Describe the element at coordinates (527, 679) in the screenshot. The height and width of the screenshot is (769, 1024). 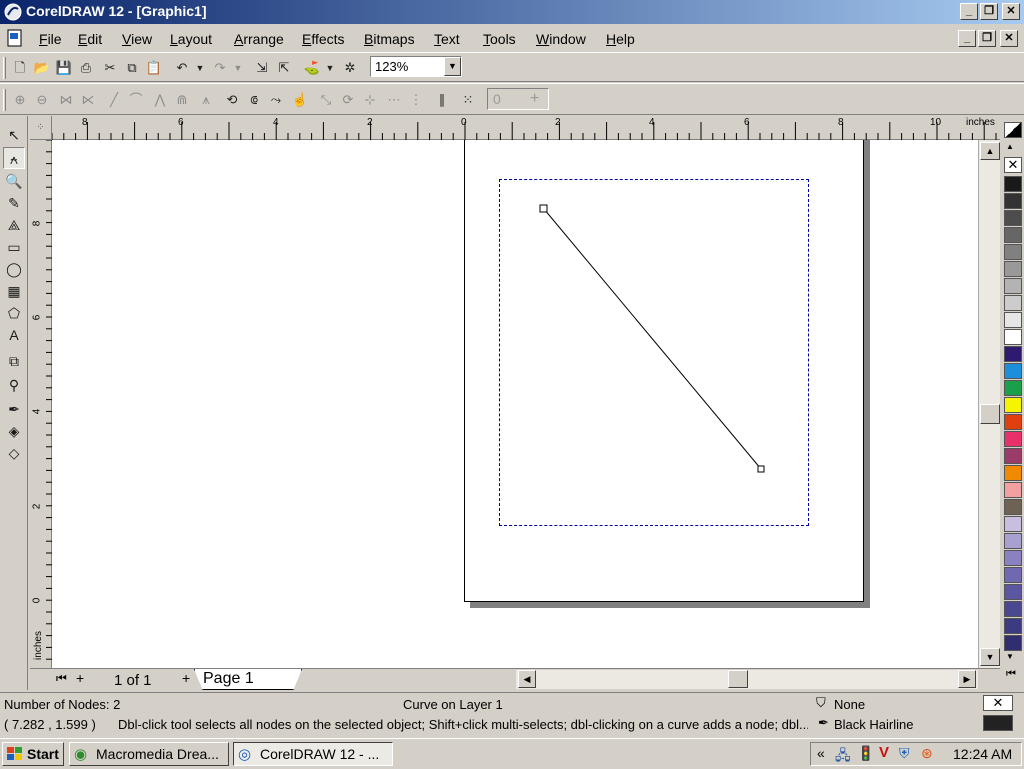
I see `scroll-left-button: ◀` at that location.